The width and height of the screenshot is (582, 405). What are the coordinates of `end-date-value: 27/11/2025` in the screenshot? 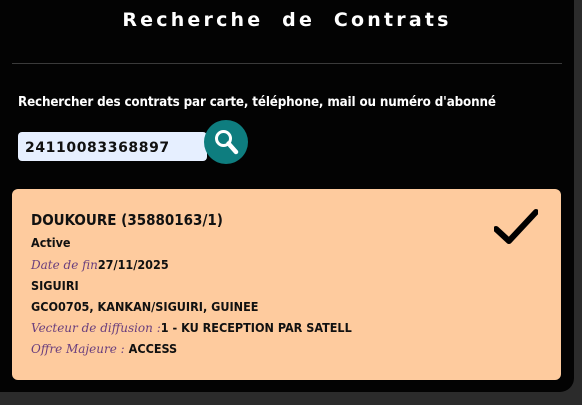 It's located at (133, 264).